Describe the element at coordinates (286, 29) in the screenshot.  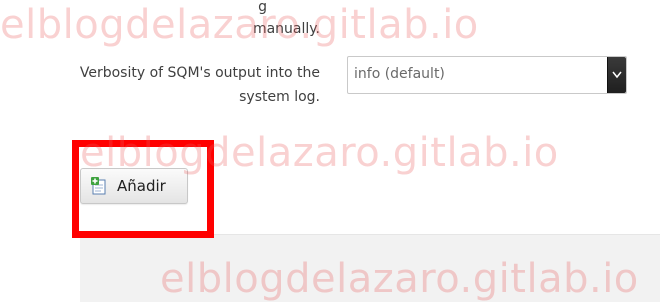
I see `cut-label-manually: manually.` at that location.